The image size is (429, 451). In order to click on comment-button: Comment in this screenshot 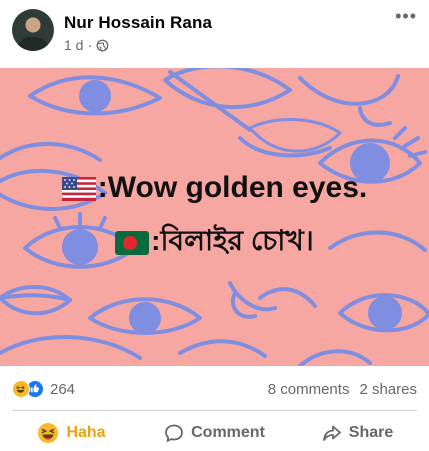, I will do `click(214, 432)`.